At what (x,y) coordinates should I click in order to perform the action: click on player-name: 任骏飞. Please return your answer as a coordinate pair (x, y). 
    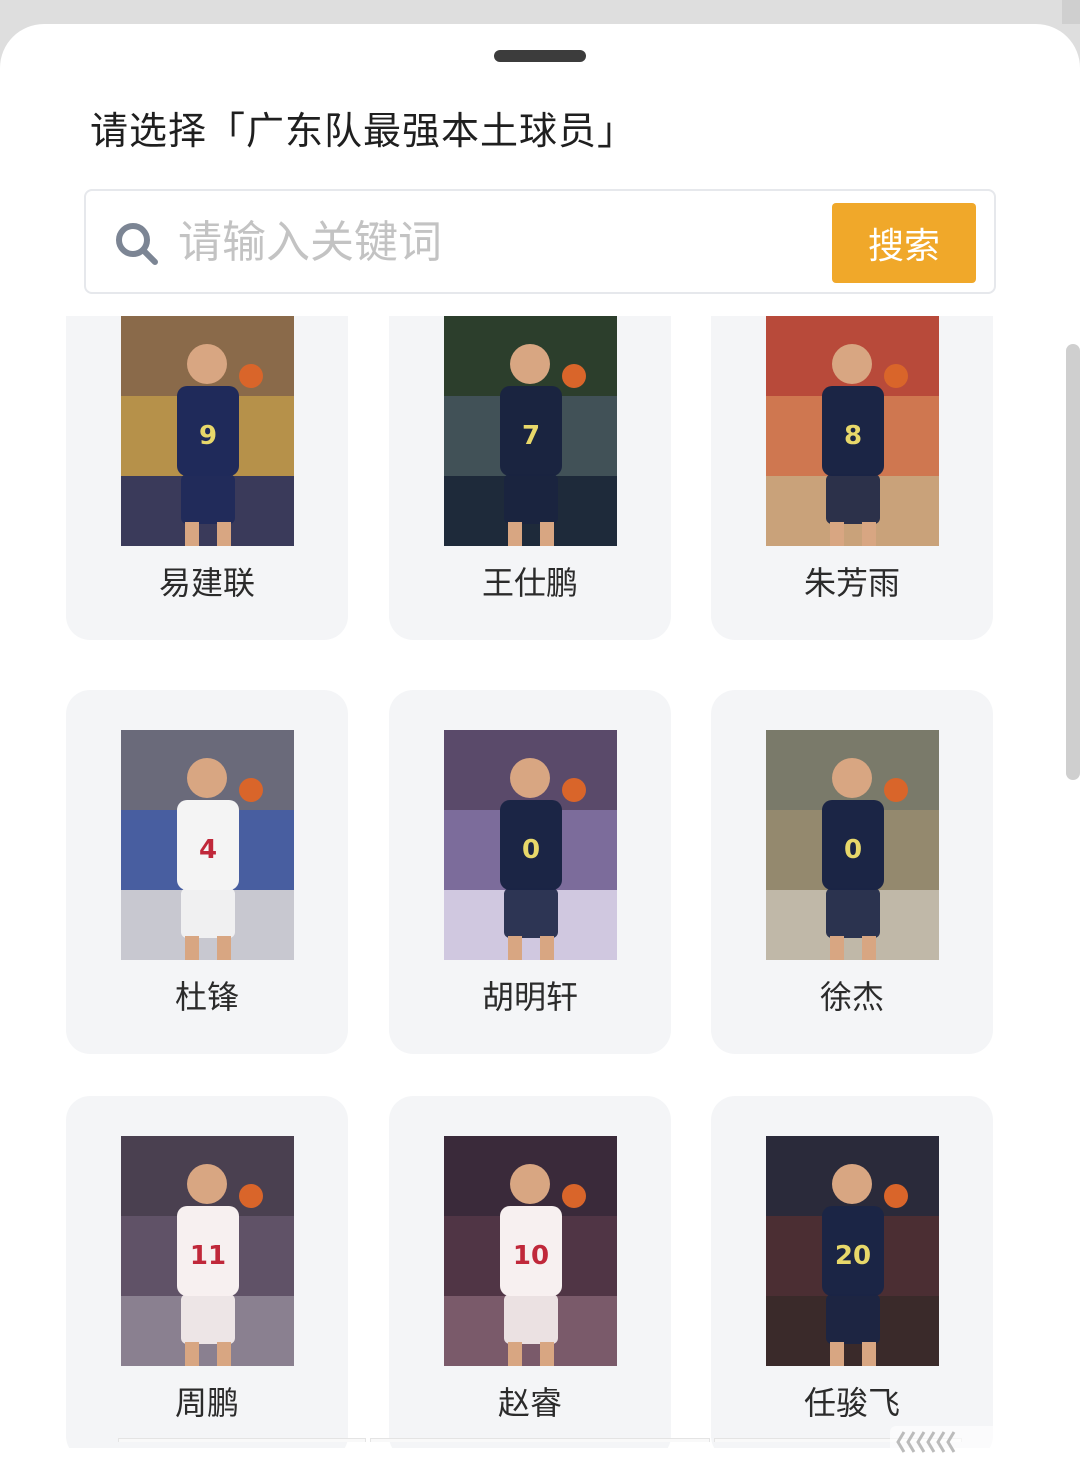
    Looking at the image, I should click on (851, 1403).